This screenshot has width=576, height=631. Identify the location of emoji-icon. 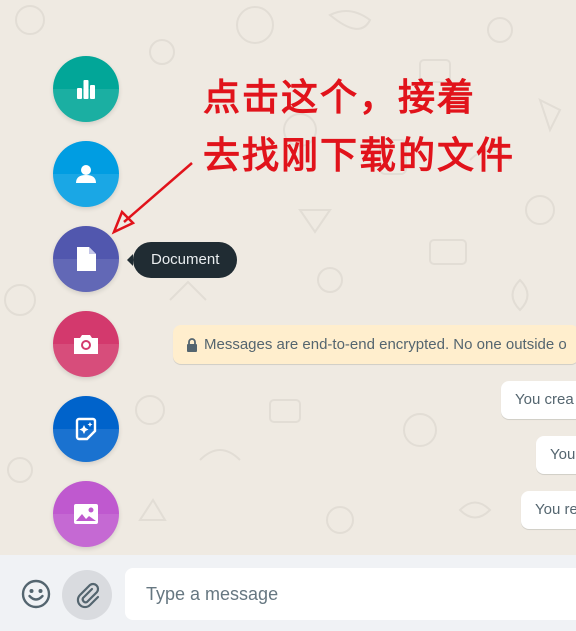
(36, 594).